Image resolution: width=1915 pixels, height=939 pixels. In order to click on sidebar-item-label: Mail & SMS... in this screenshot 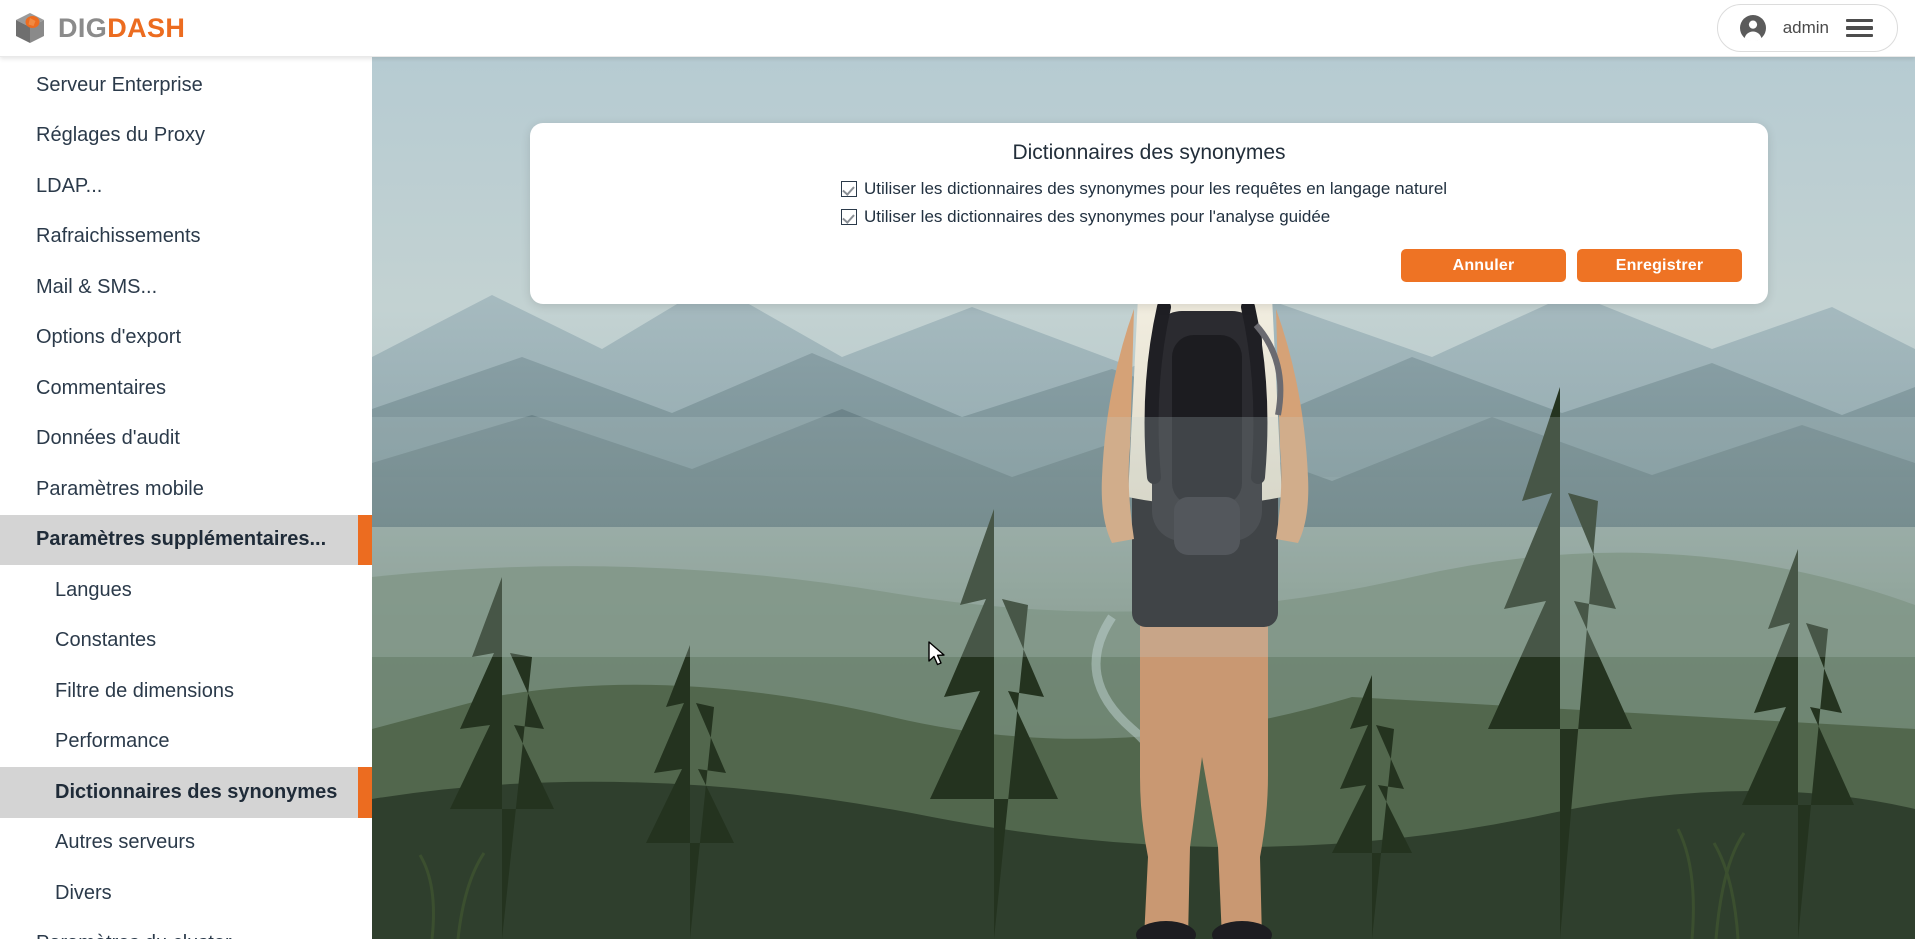, I will do `click(97, 286)`.